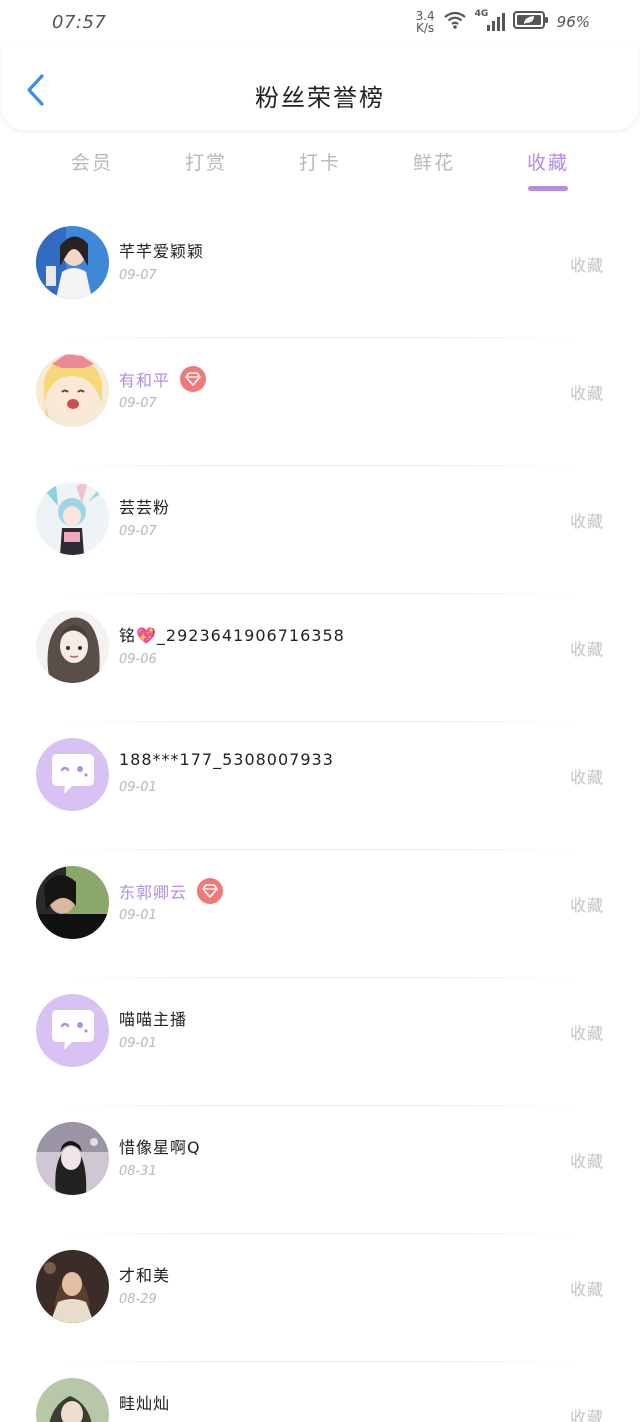 The width and height of the screenshot is (640, 1422). What do you see at coordinates (490, 21) in the screenshot?
I see `cellular-signal-icon: 4G` at bounding box center [490, 21].